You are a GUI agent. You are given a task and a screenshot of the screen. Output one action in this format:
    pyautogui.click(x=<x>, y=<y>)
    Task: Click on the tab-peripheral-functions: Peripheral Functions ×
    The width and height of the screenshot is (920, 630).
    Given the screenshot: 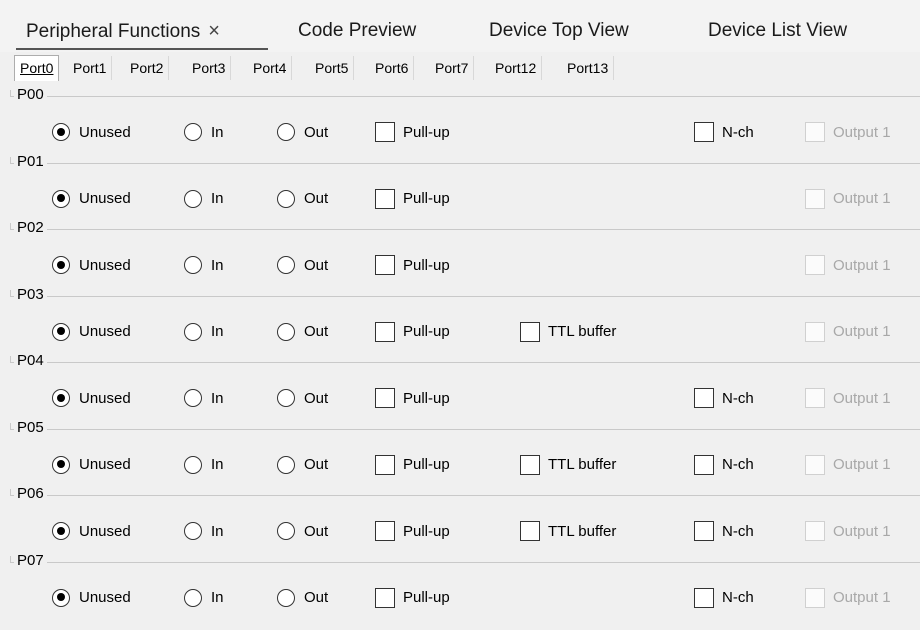 What is the action you would take?
    pyautogui.click(x=123, y=31)
    